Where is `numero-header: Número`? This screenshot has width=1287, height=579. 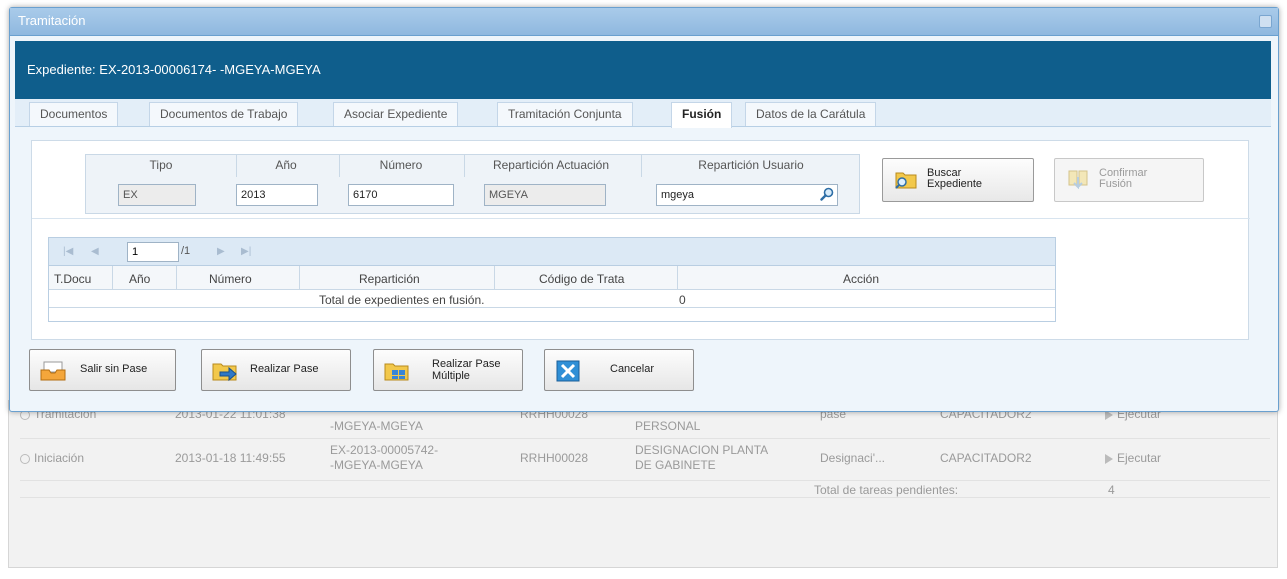 numero-header: Número is located at coordinates (401, 165).